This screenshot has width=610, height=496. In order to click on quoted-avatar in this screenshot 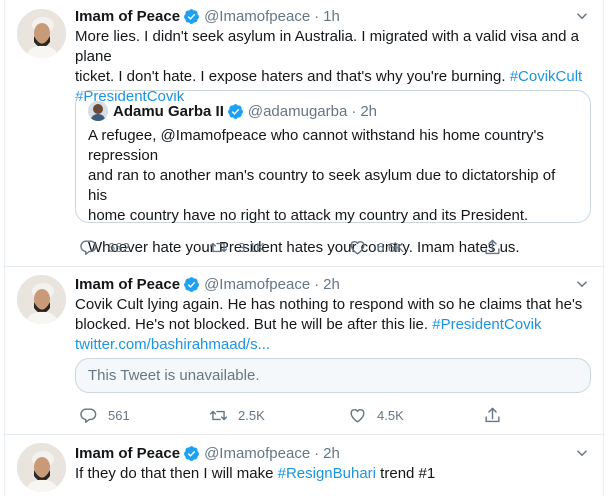, I will do `click(98, 111)`.